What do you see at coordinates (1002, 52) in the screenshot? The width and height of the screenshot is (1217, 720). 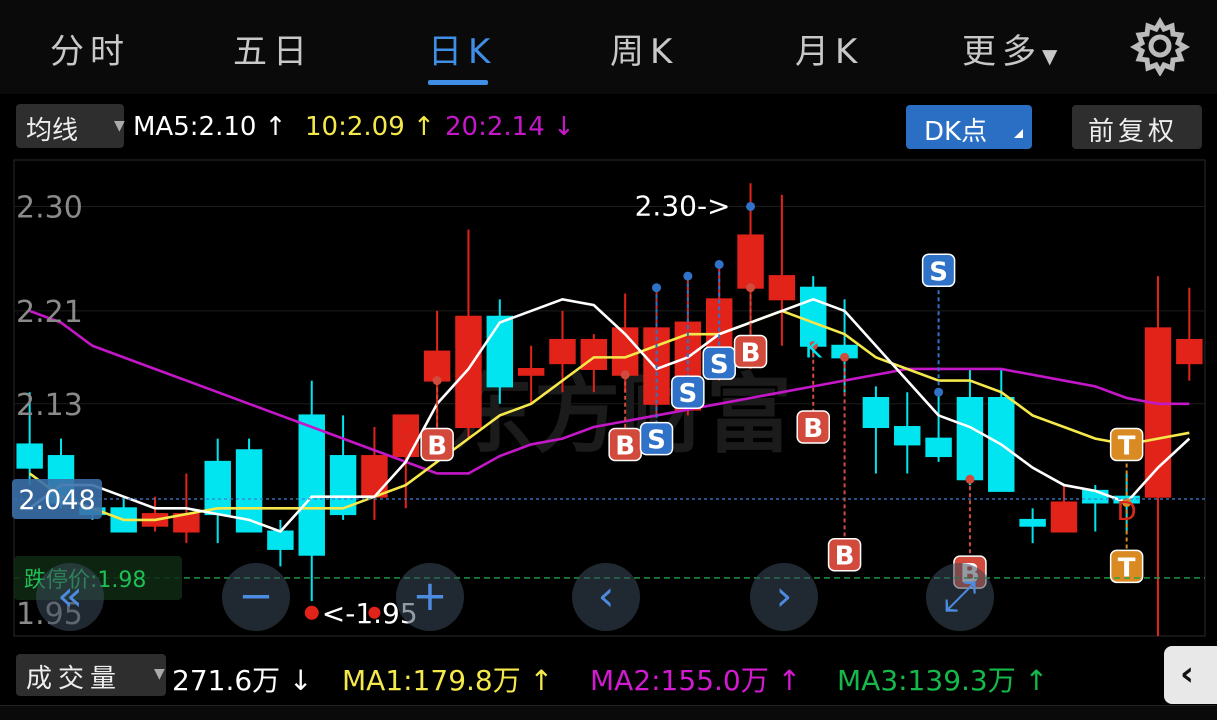 I see `tab-more-label: 更多` at bounding box center [1002, 52].